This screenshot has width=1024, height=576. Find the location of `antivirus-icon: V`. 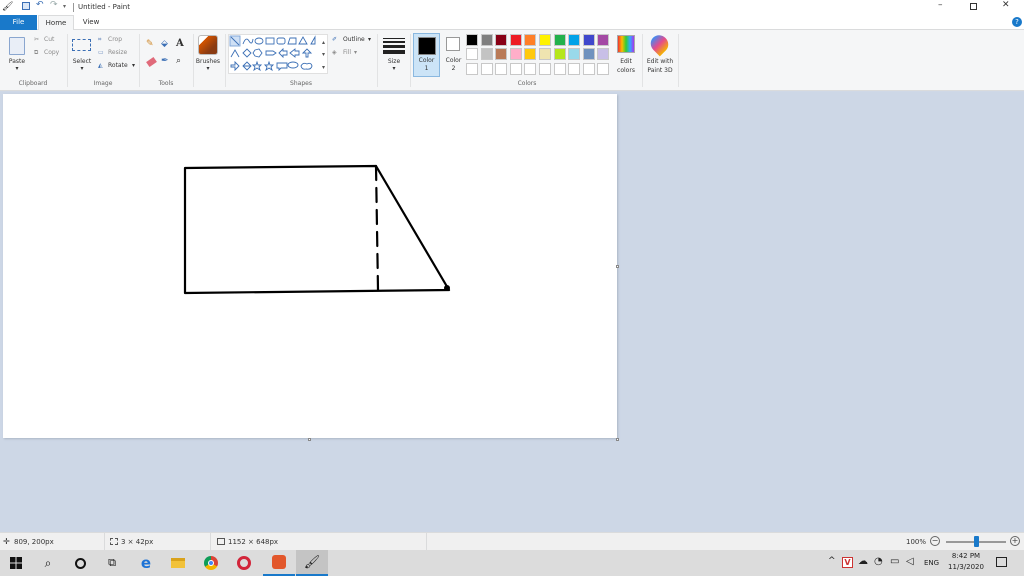

antivirus-icon: V is located at coordinates (847, 562).